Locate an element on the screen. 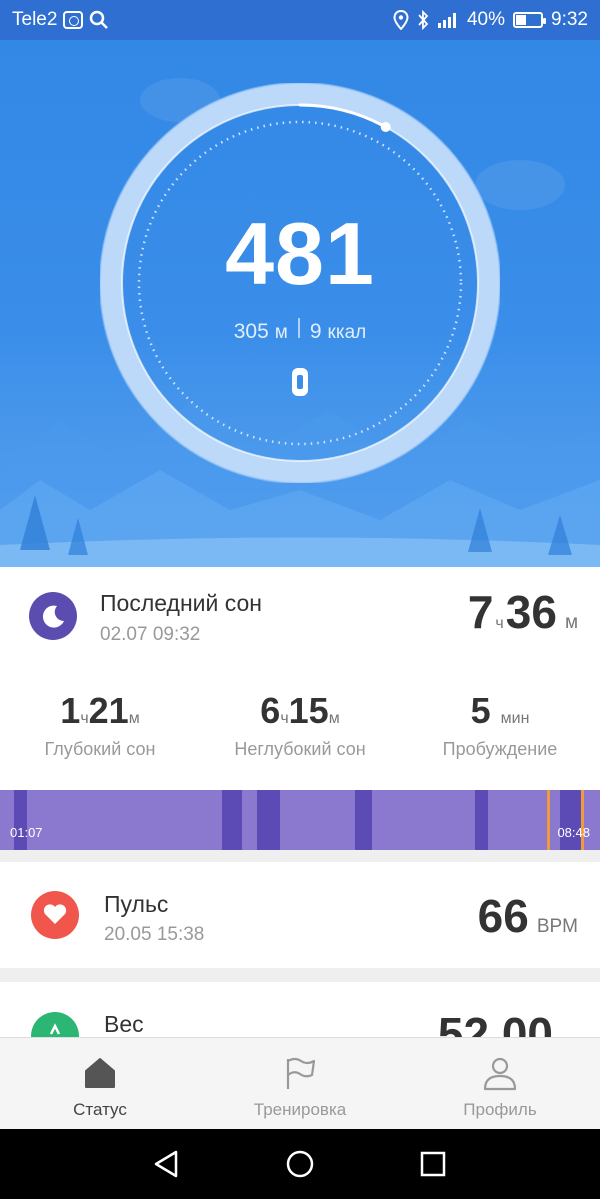 The image size is (600, 1199). light-sleep-label: Неглубокий сон is located at coordinates (300, 749).